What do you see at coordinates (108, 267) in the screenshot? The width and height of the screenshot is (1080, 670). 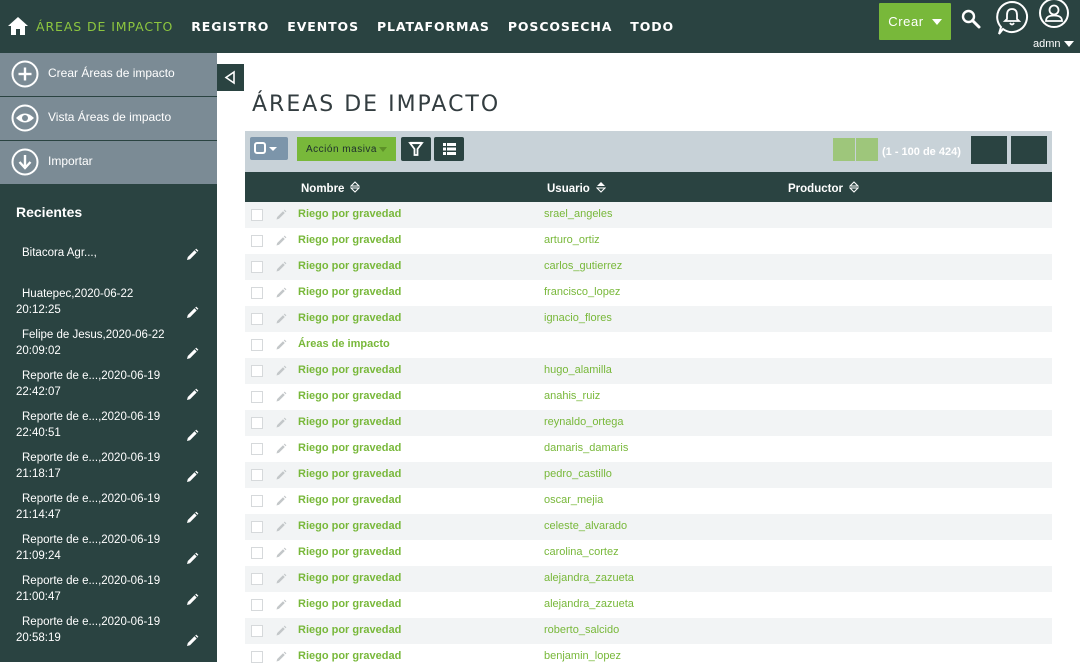 I see `recent-item: Bitacora Agr...,` at bounding box center [108, 267].